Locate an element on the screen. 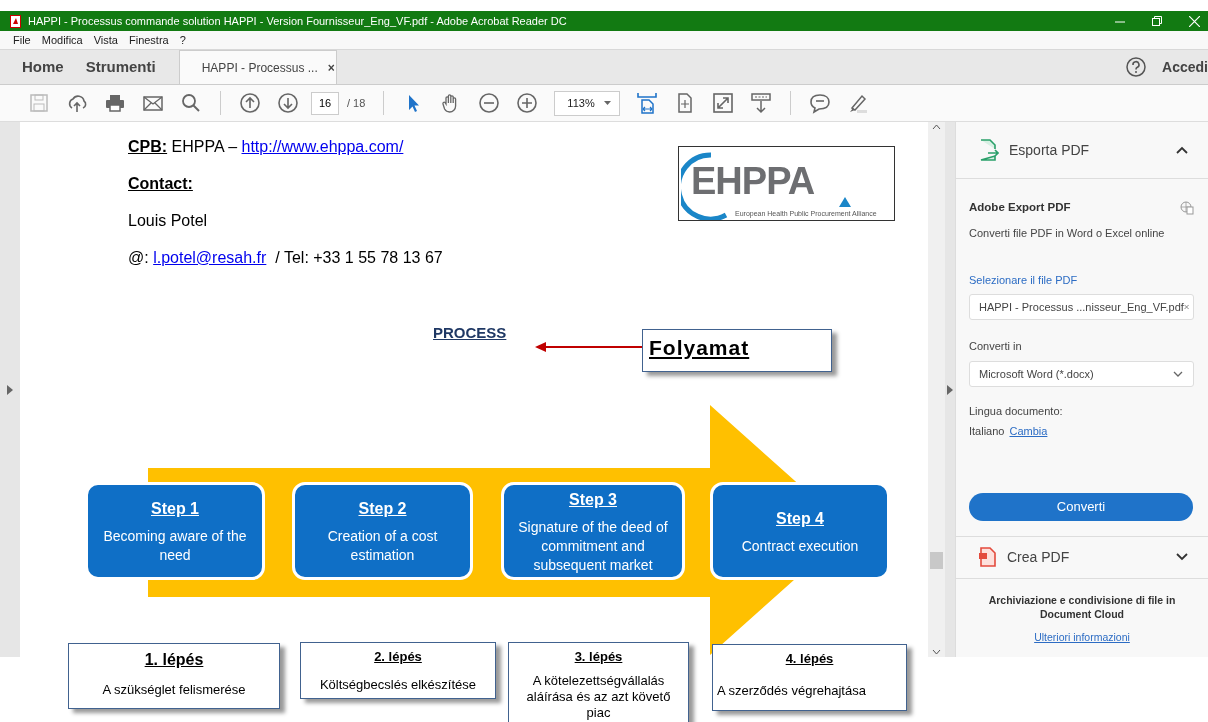 This screenshot has height=722, width=1208. section-title: Esporta PDF is located at coordinates (1049, 150).